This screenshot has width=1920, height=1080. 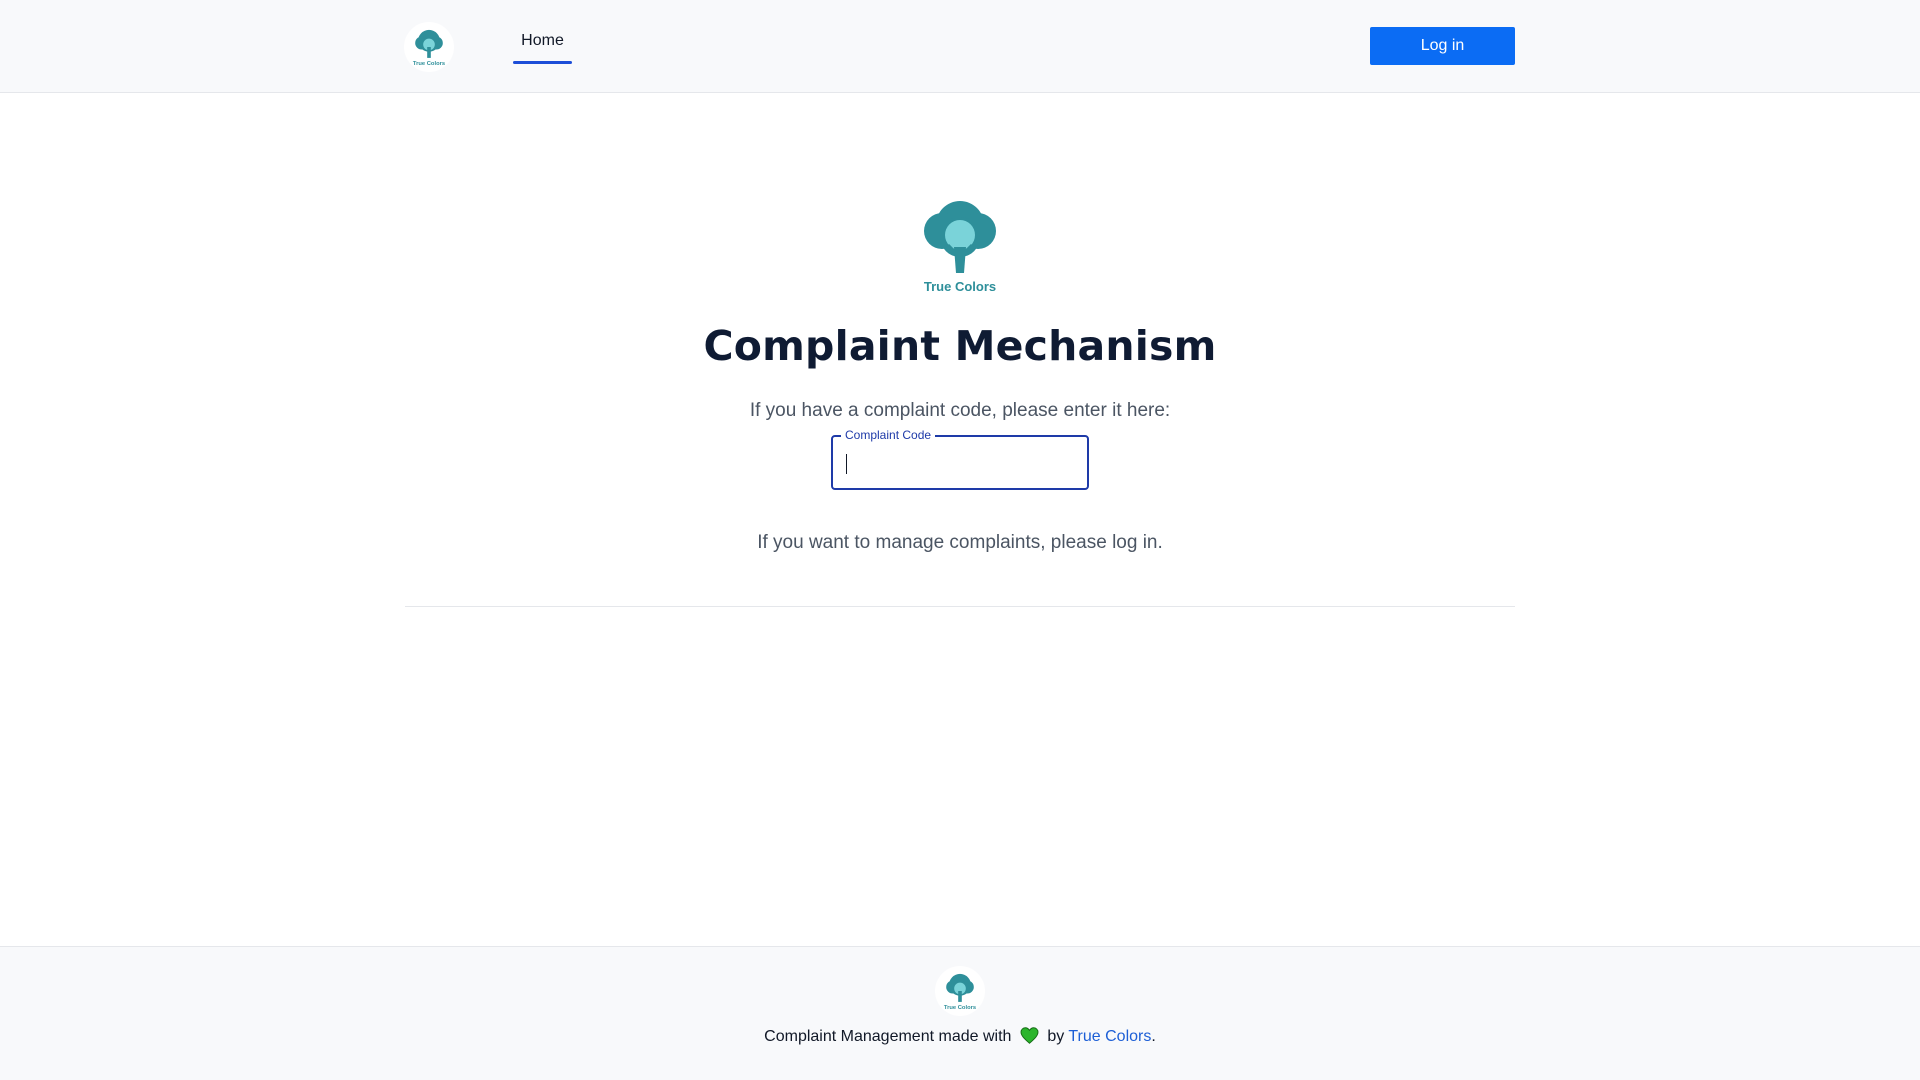 What do you see at coordinates (960, 1008) in the screenshot?
I see `footer-logo-text: True Colors` at bounding box center [960, 1008].